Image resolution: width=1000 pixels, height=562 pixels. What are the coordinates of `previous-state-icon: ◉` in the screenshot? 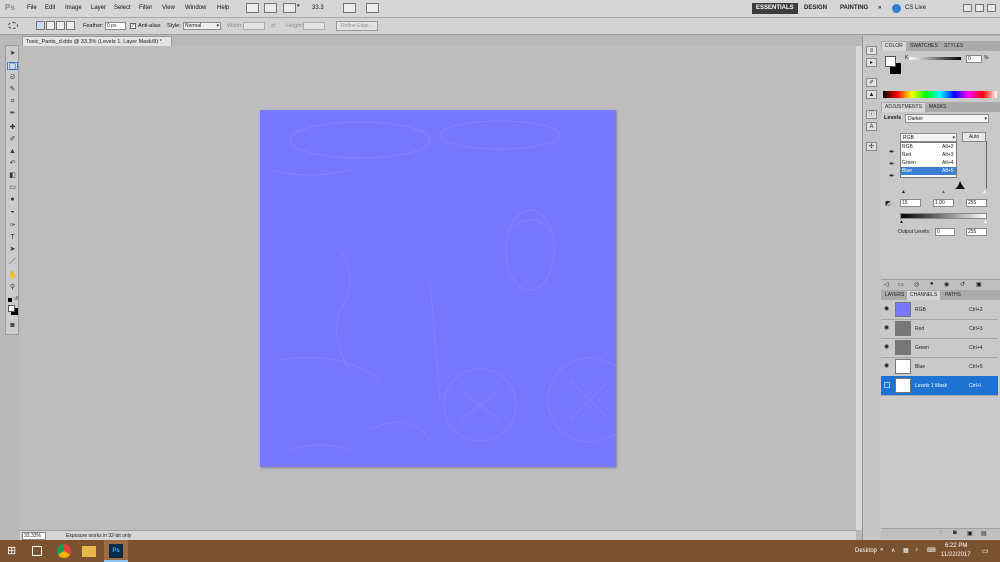 It's located at (946, 284).